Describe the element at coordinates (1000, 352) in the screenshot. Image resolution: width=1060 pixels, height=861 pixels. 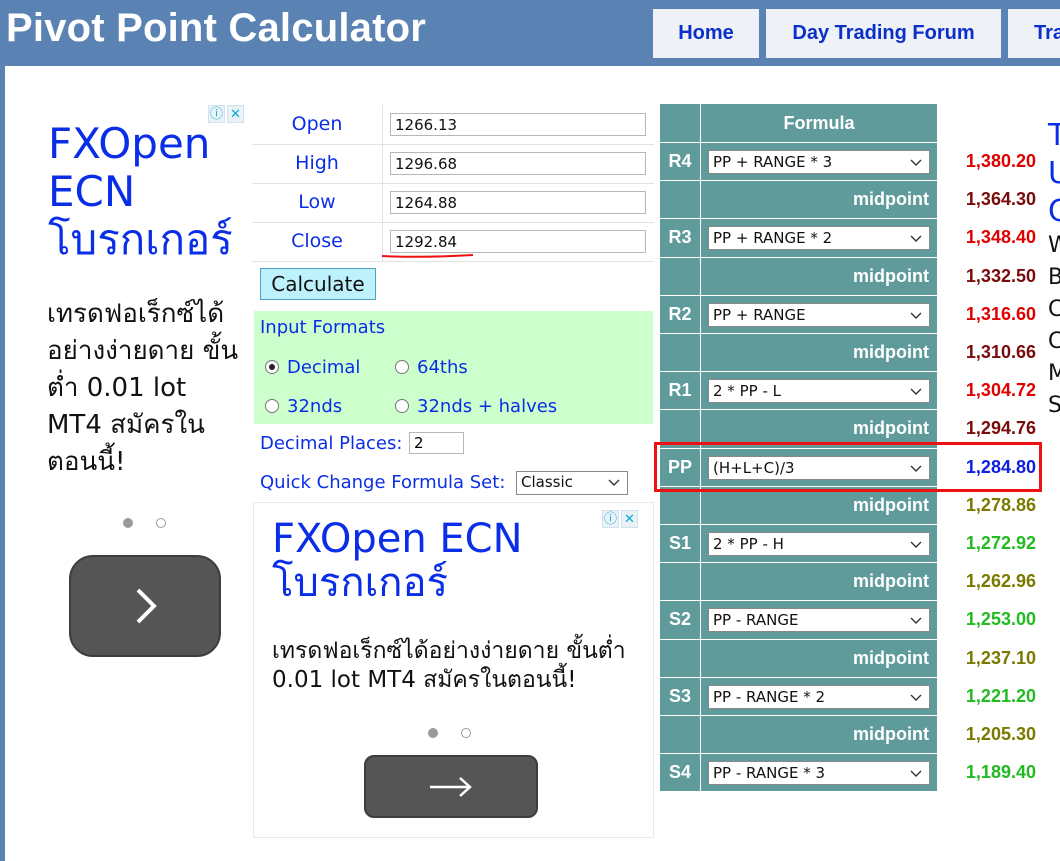
I see `result-value: 1,310.66` at that location.